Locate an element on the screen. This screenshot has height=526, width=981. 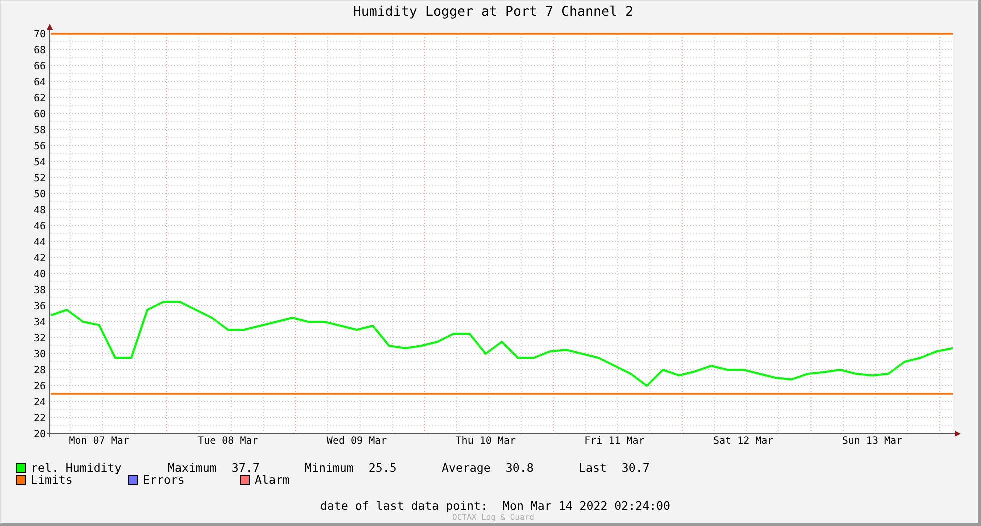
legend-label: rel. Humidity is located at coordinates (76, 468).